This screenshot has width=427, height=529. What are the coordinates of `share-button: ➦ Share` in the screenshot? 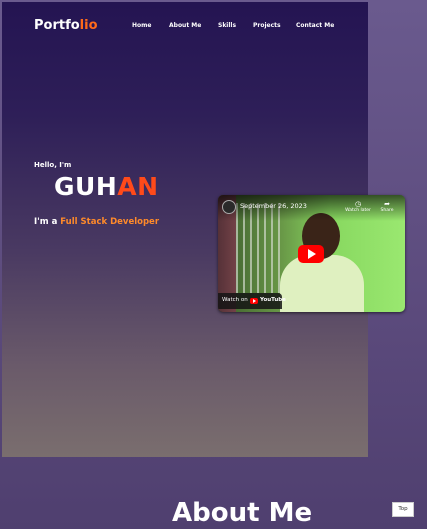 It's located at (385, 206).